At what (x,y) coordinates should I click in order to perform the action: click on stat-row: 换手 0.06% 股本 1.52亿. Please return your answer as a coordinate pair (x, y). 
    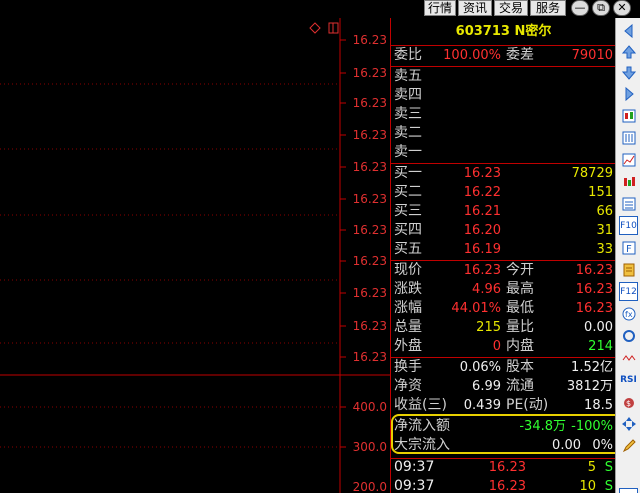
    Looking at the image, I should click on (503, 367).